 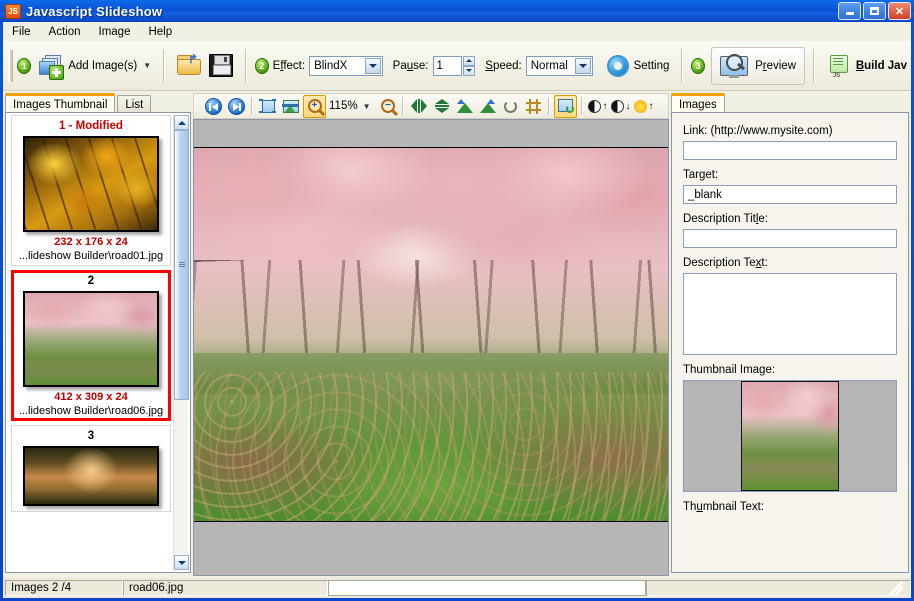 I want to click on first-image-button, so click(x=213, y=106).